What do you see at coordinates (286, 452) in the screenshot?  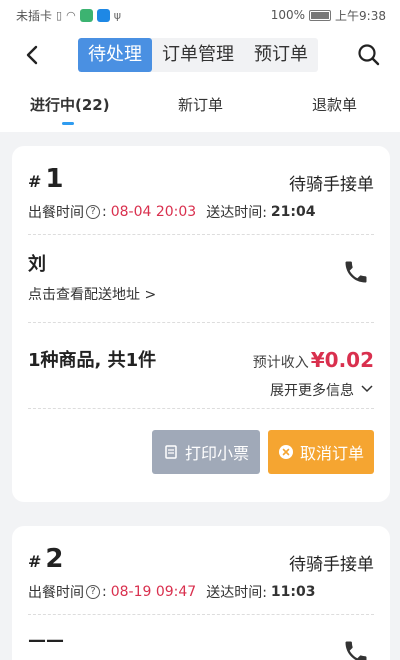 I see `close-circle-icon` at bounding box center [286, 452].